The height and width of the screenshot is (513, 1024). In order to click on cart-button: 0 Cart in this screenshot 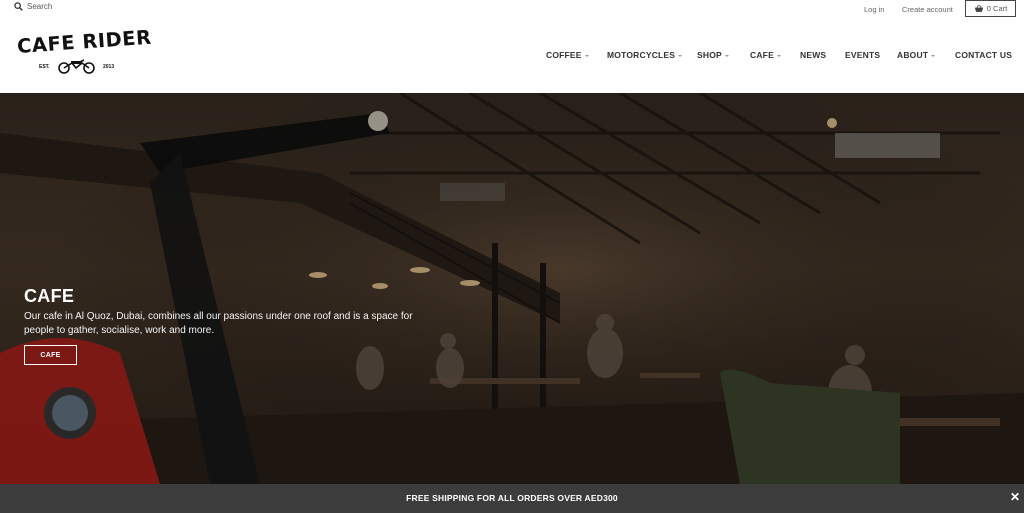, I will do `click(990, 8)`.